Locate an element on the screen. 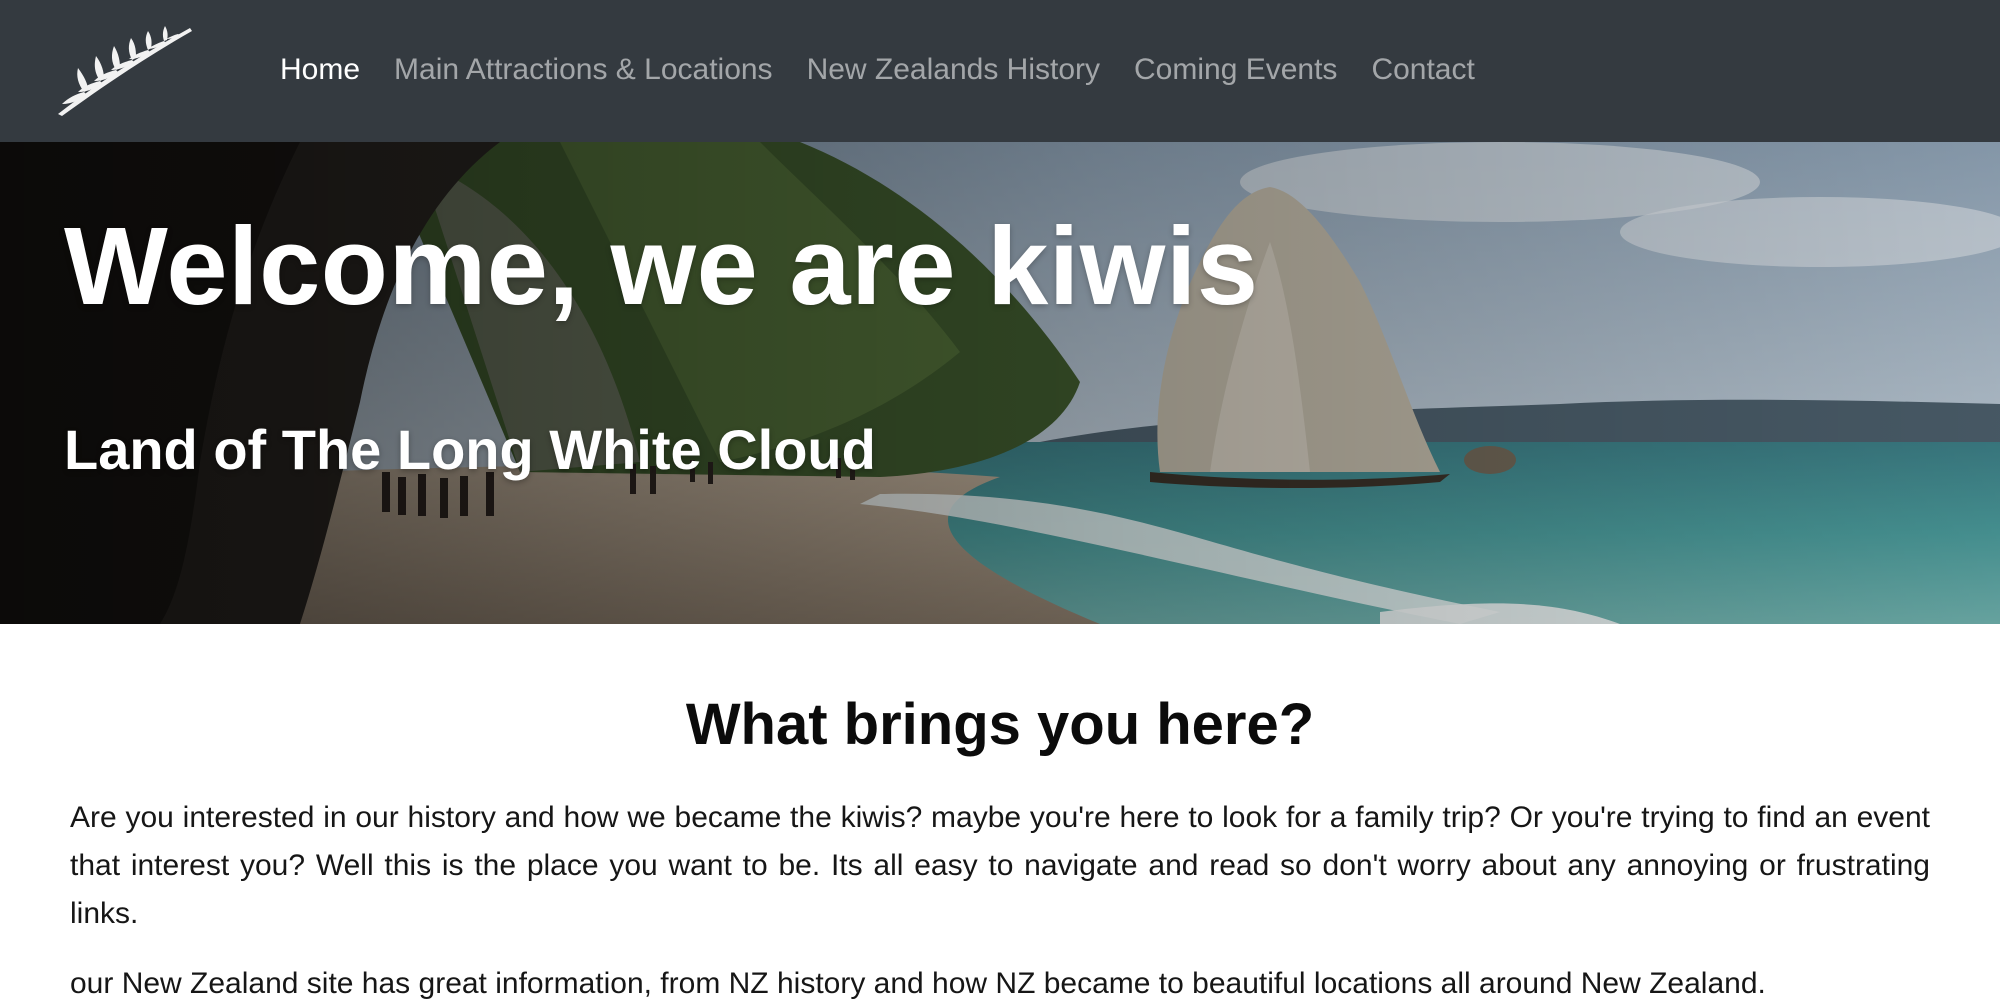 This screenshot has width=2000, height=1008. nav-link-history: New Zealands History is located at coordinates (953, 70).